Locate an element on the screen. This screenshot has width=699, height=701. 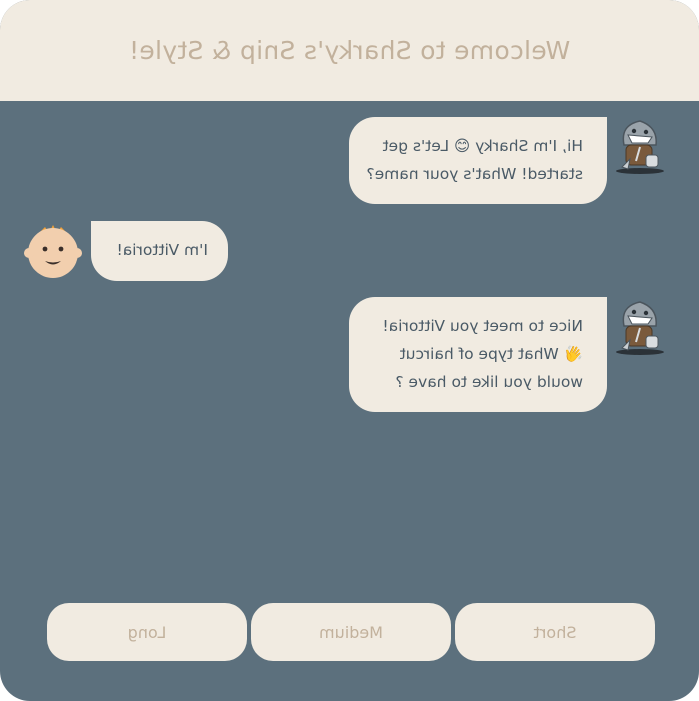
page-title: Welcome to Sharky's Snip & Style! is located at coordinates (349, 50).